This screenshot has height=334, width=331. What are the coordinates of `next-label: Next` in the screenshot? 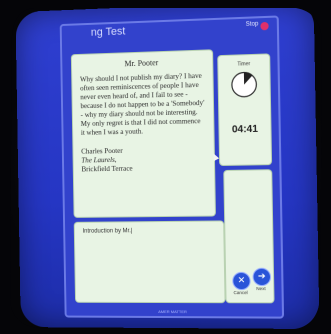 It's located at (261, 288).